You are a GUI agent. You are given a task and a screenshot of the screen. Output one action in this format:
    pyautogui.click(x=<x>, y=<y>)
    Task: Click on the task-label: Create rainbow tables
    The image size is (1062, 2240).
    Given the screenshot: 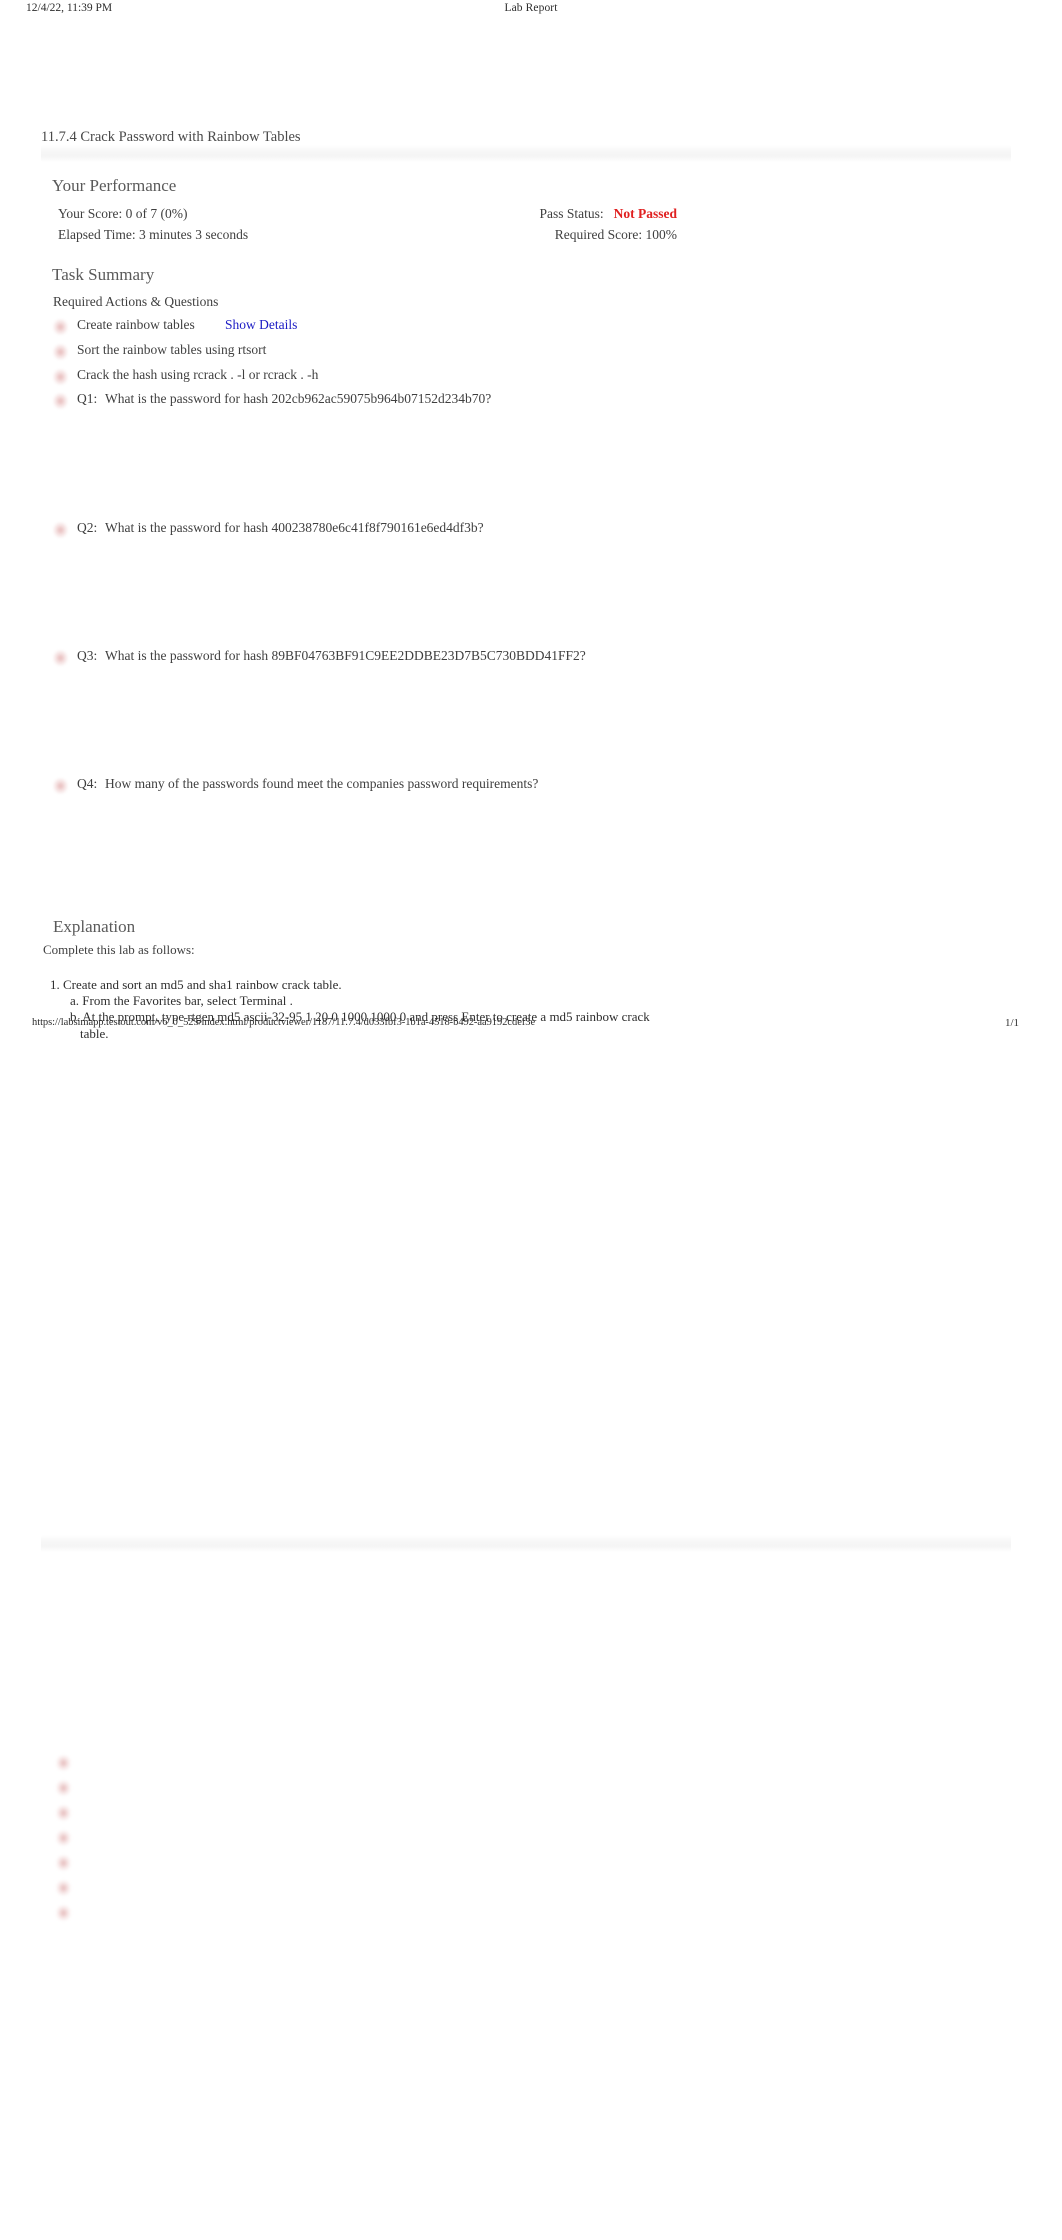 What is the action you would take?
    pyautogui.click(x=136, y=324)
    